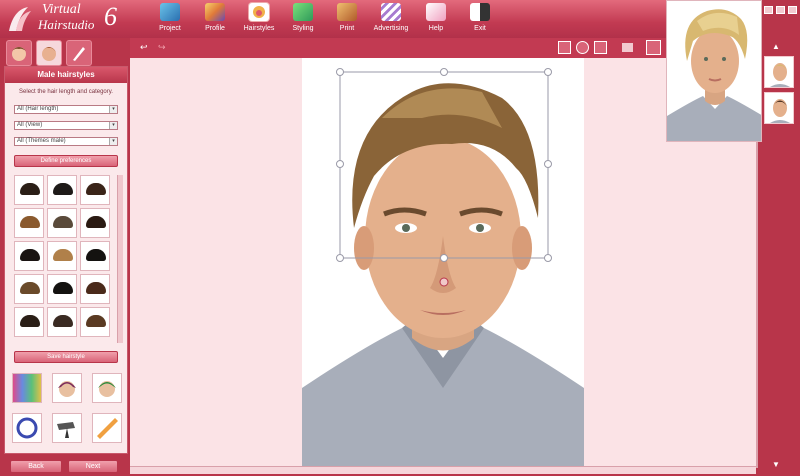  I want to click on toolbar-styling-button: Styling, so click(303, 20).